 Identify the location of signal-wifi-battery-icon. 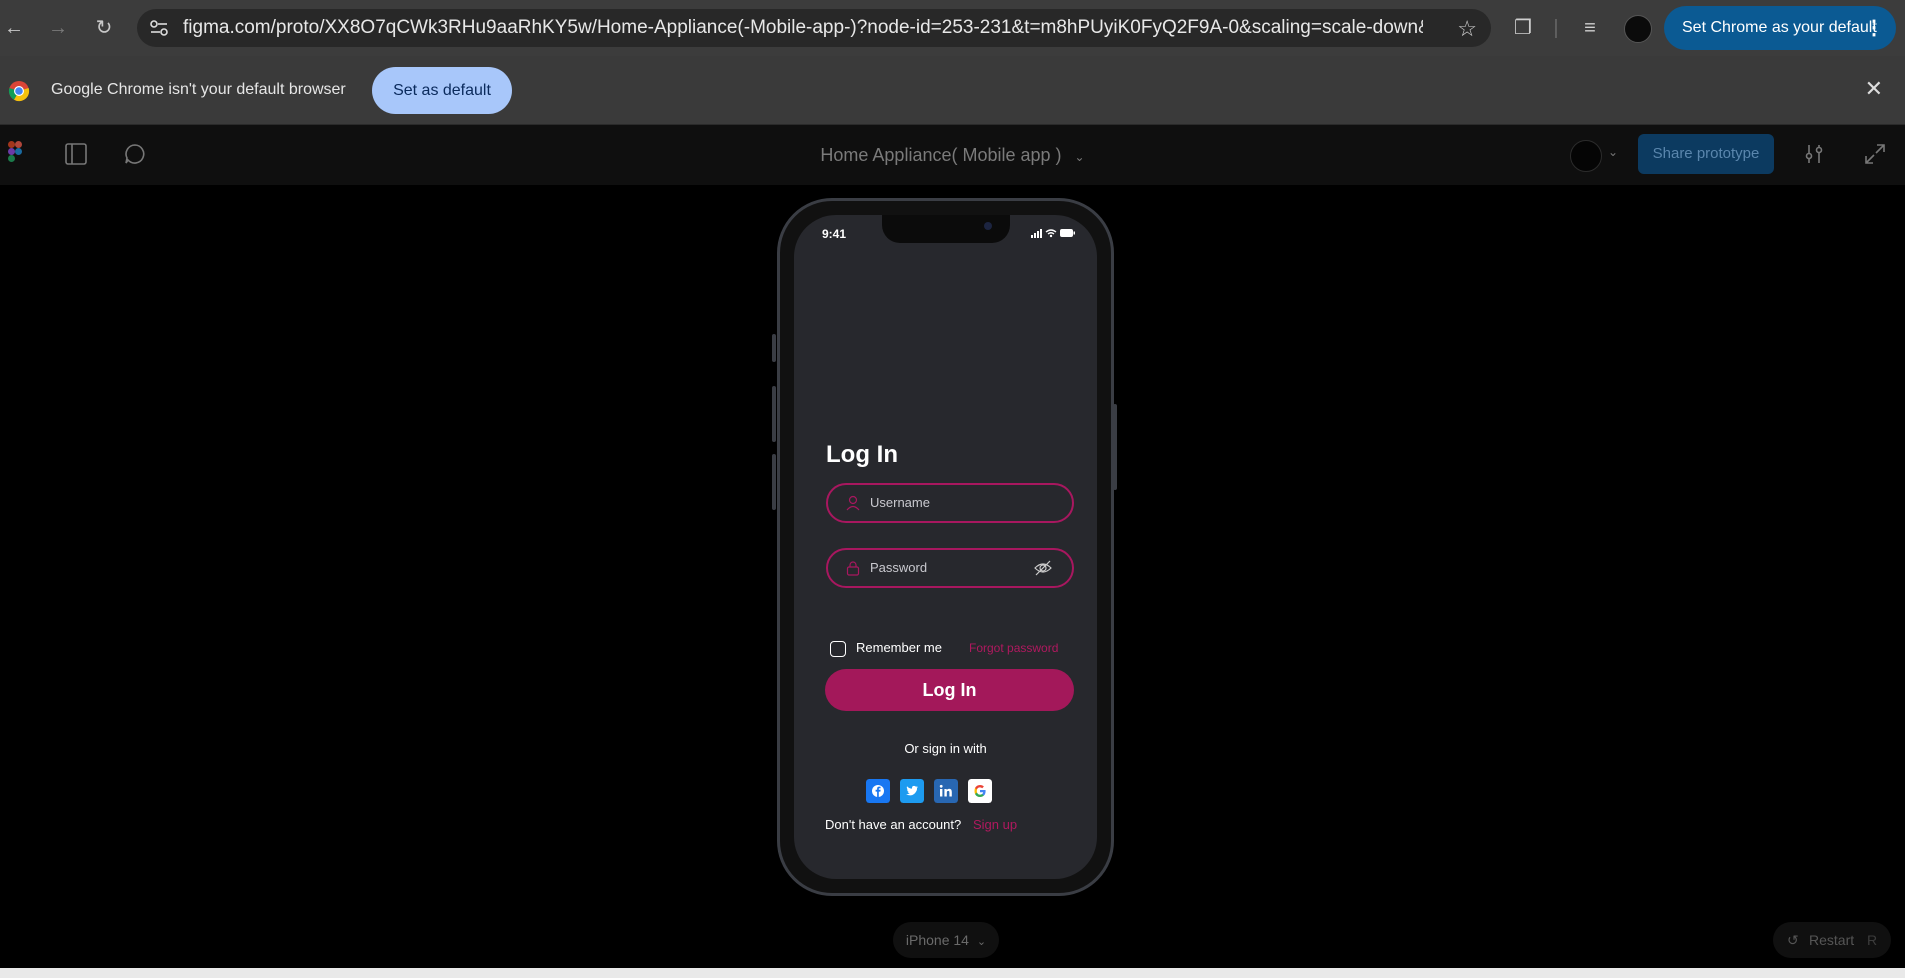
(1053, 233).